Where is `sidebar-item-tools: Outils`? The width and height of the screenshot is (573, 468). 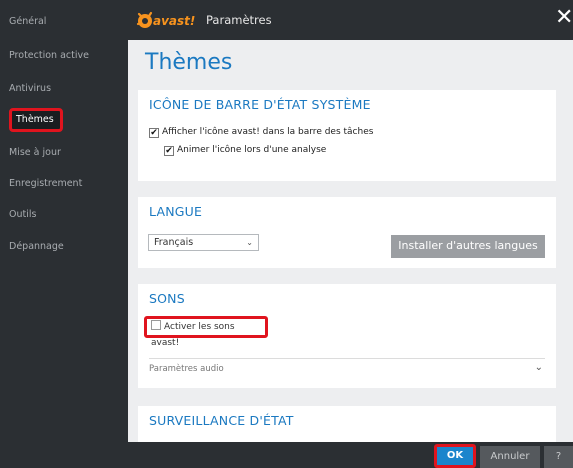
sidebar-item-tools: Outils is located at coordinates (64, 215).